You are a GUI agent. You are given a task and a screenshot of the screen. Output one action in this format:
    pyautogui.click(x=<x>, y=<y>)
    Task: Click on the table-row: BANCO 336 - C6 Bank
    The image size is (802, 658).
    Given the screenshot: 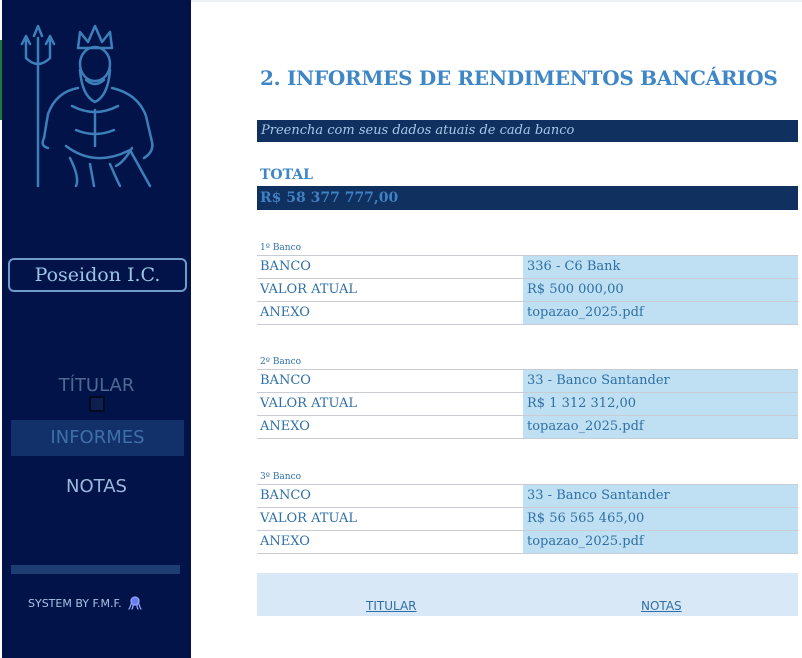 What is the action you would take?
    pyautogui.click(x=527, y=266)
    